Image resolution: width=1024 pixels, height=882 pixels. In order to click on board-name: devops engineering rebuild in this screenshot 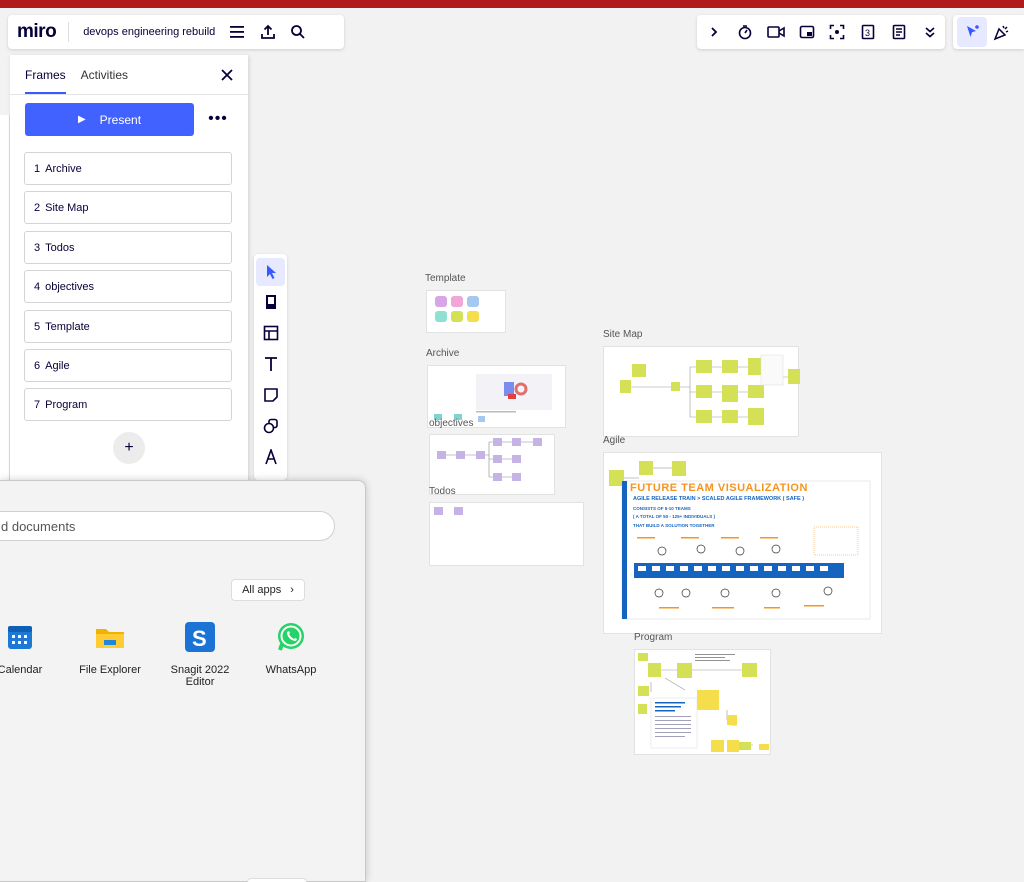, I will do `click(146, 32)`.